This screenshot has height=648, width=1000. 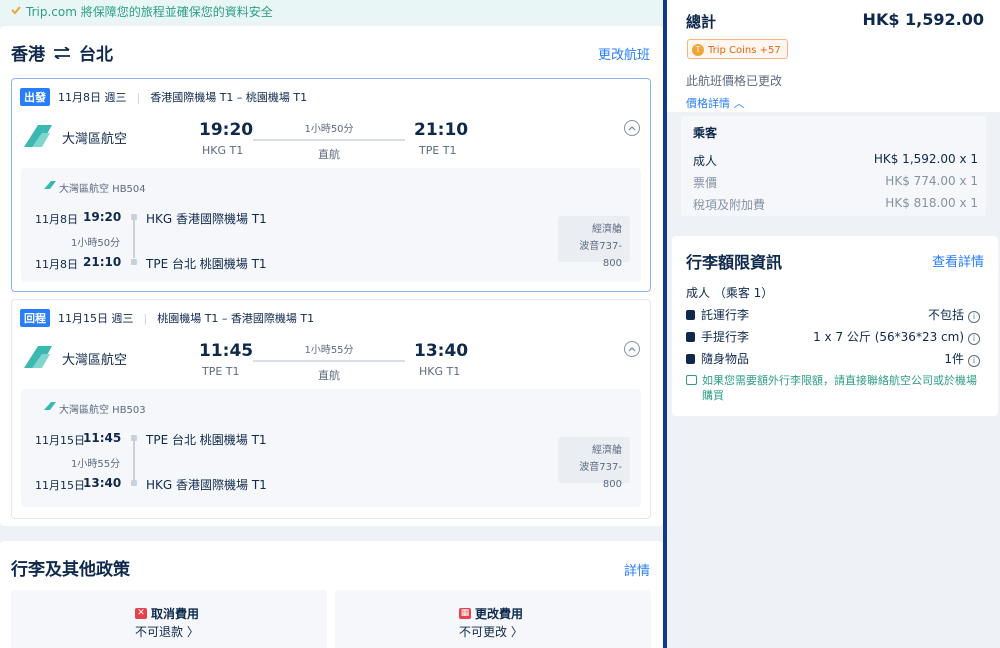 What do you see at coordinates (441, 351) in the screenshot?
I see `return-arr-time: 13:40` at bounding box center [441, 351].